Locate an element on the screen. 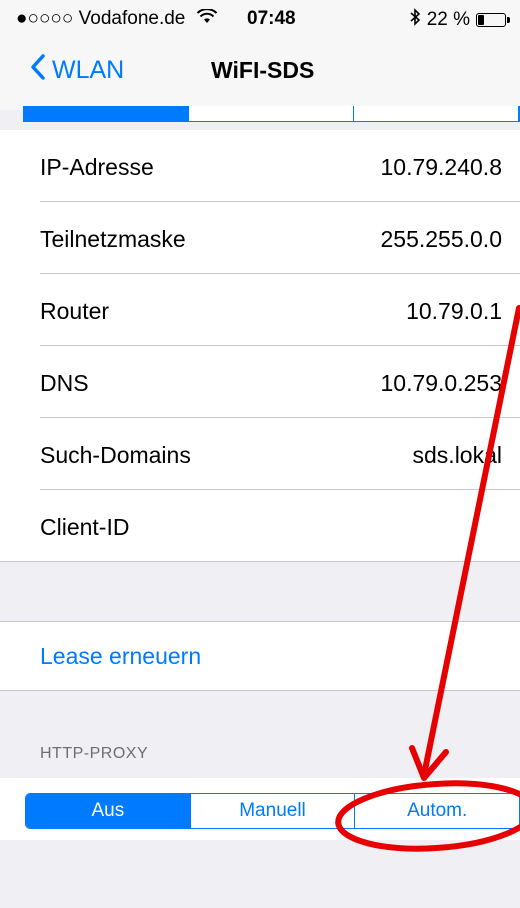  back-label: WLAN is located at coordinates (88, 70).